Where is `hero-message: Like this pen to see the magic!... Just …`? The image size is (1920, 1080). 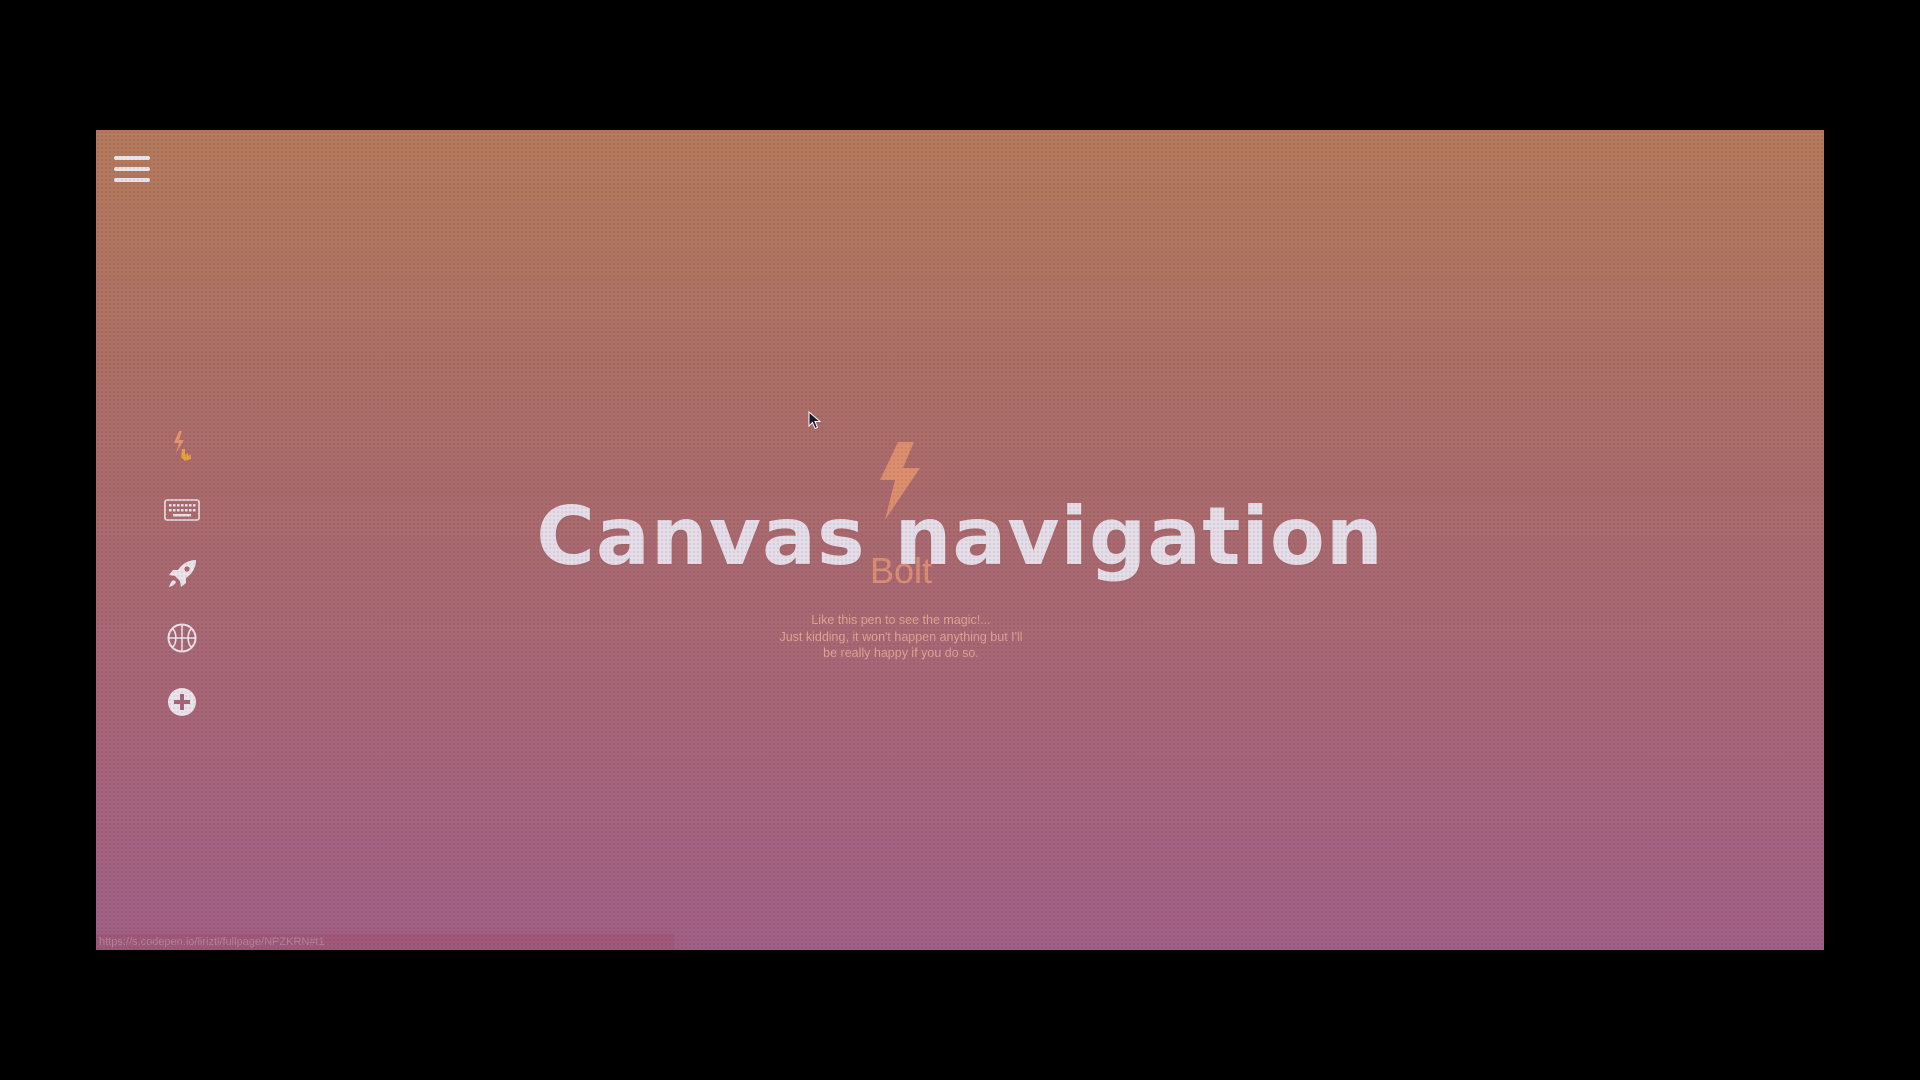
hero-message: Like this pen to see the magic!... Just … is located at coordinates (901, 637).